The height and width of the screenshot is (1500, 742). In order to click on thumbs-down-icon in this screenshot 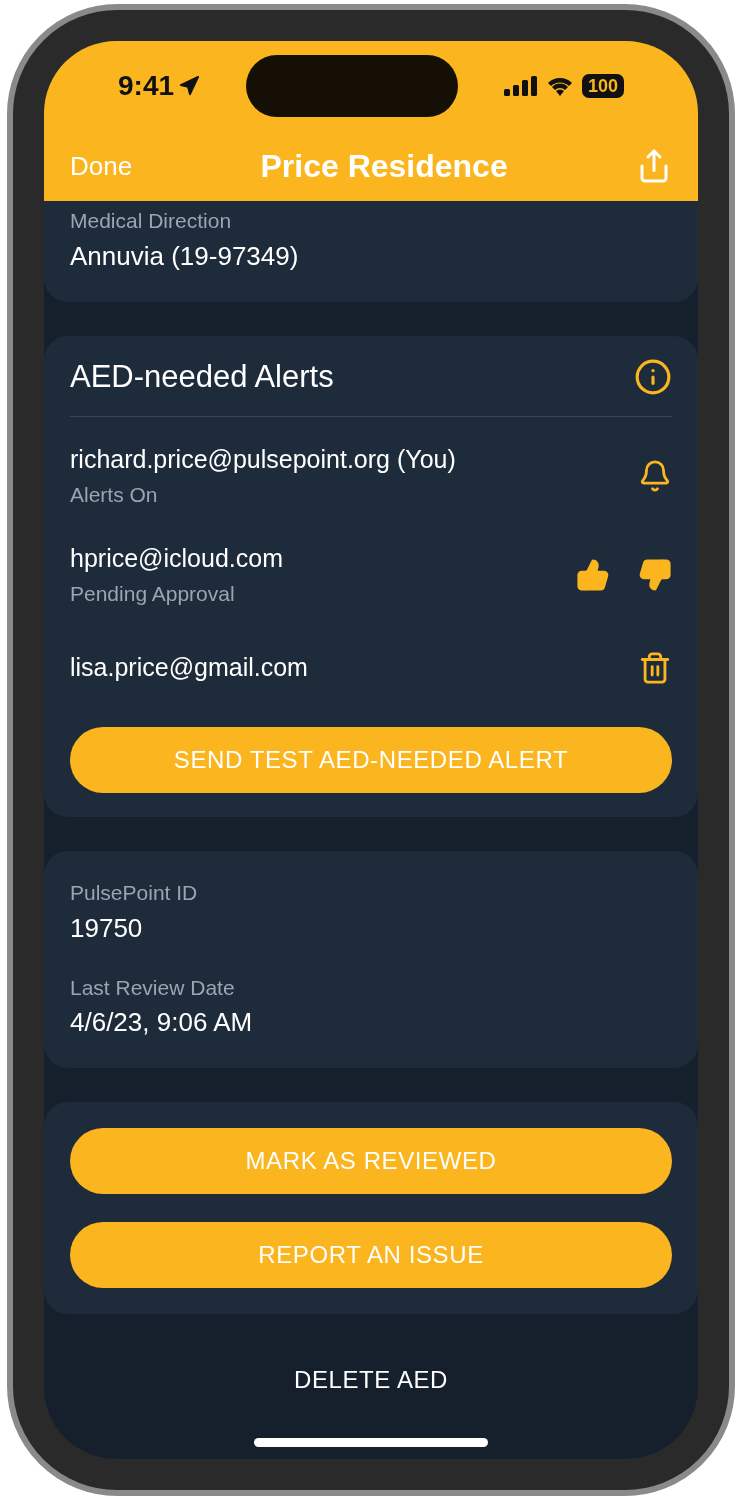, I will do `click(655, 574)`.